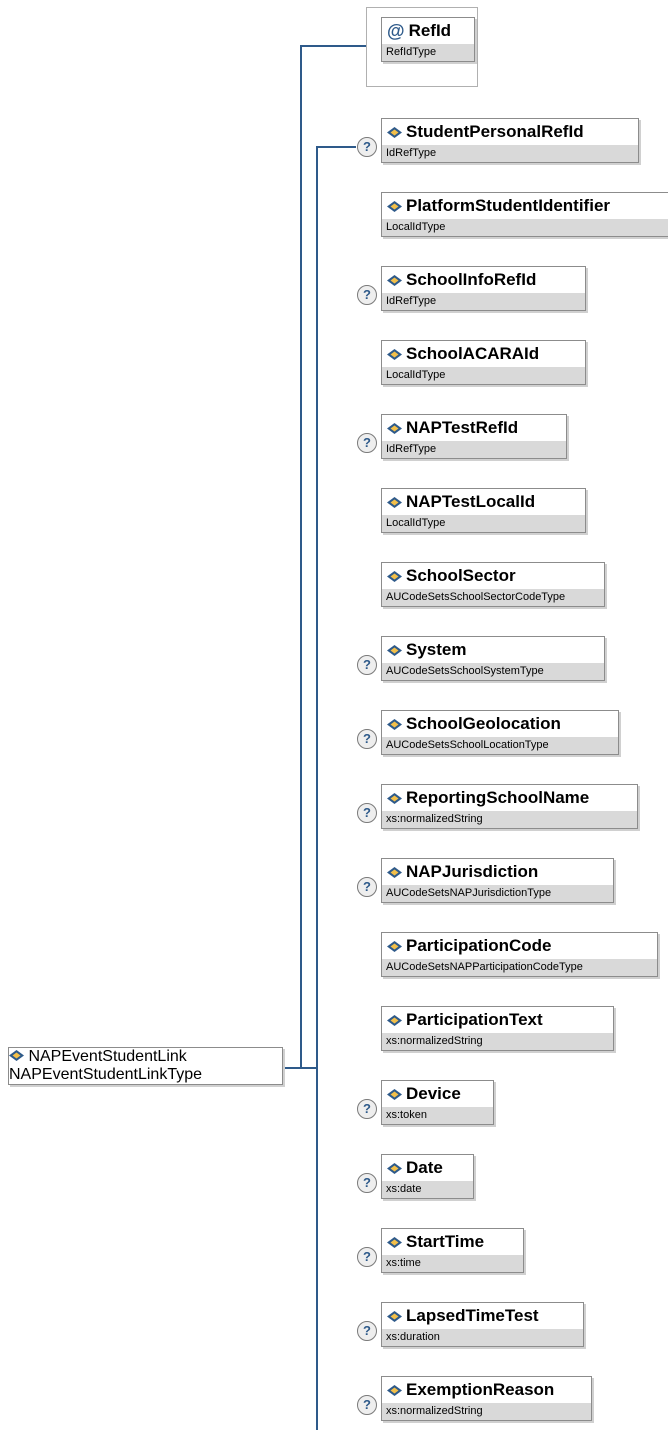 The image size is (668, 1430). Describe the element at coordinates (500, 745) in the screenshot. I see `element-type: AUCodeSetsSchoolLocationType` at that location.